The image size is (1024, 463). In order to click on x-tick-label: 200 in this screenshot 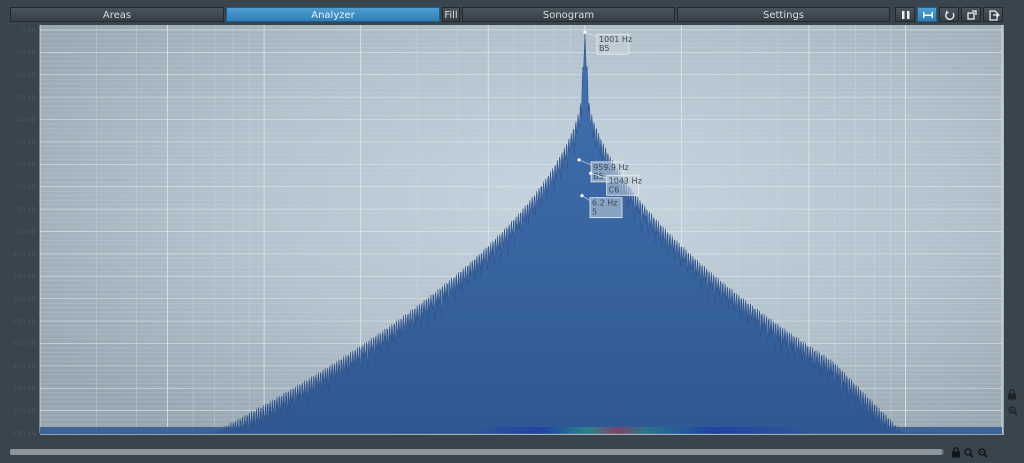, I will do `click(360, 441)`.